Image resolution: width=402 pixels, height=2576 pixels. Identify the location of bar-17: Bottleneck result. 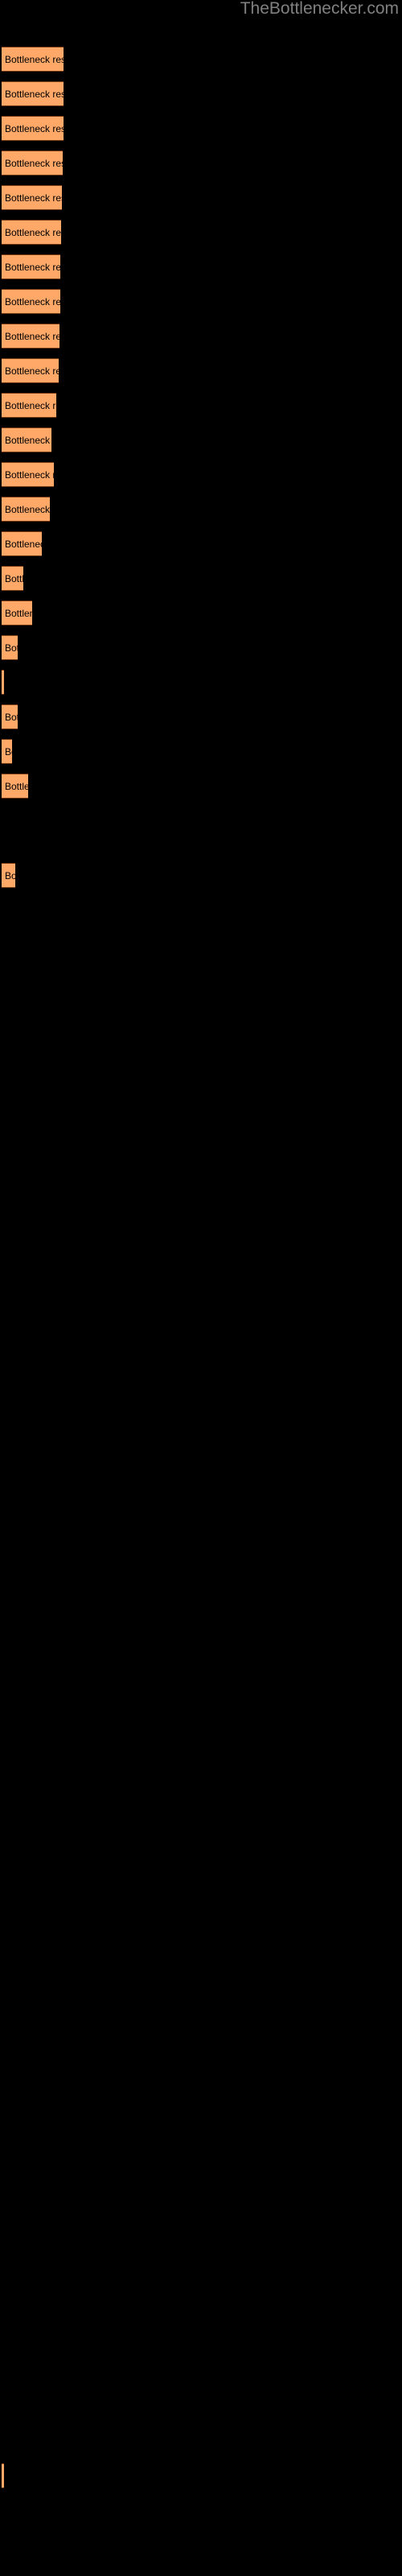
(17, 613).